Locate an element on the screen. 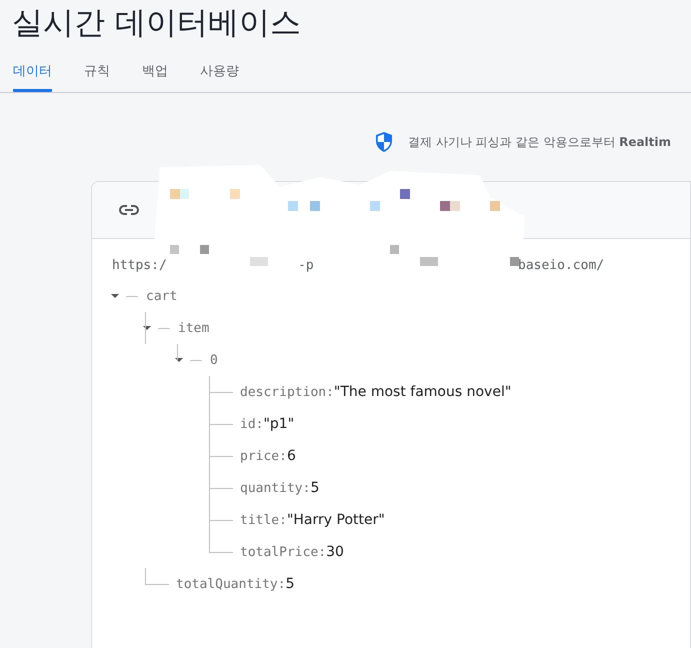 The height and width of the screenshot is (648, 691). tree-entry: title:"Harry Potter" is located at coordinates (312, 520).